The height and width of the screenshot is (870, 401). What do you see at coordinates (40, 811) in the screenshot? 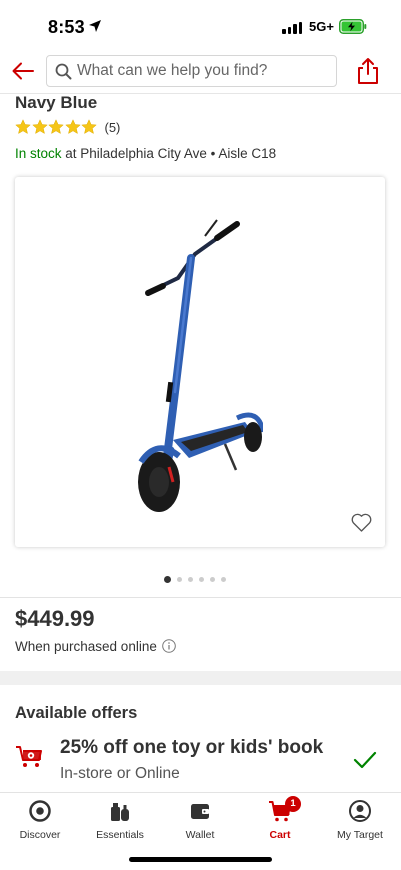
I see `target-logo-icon` at bounding box center [40, 811].